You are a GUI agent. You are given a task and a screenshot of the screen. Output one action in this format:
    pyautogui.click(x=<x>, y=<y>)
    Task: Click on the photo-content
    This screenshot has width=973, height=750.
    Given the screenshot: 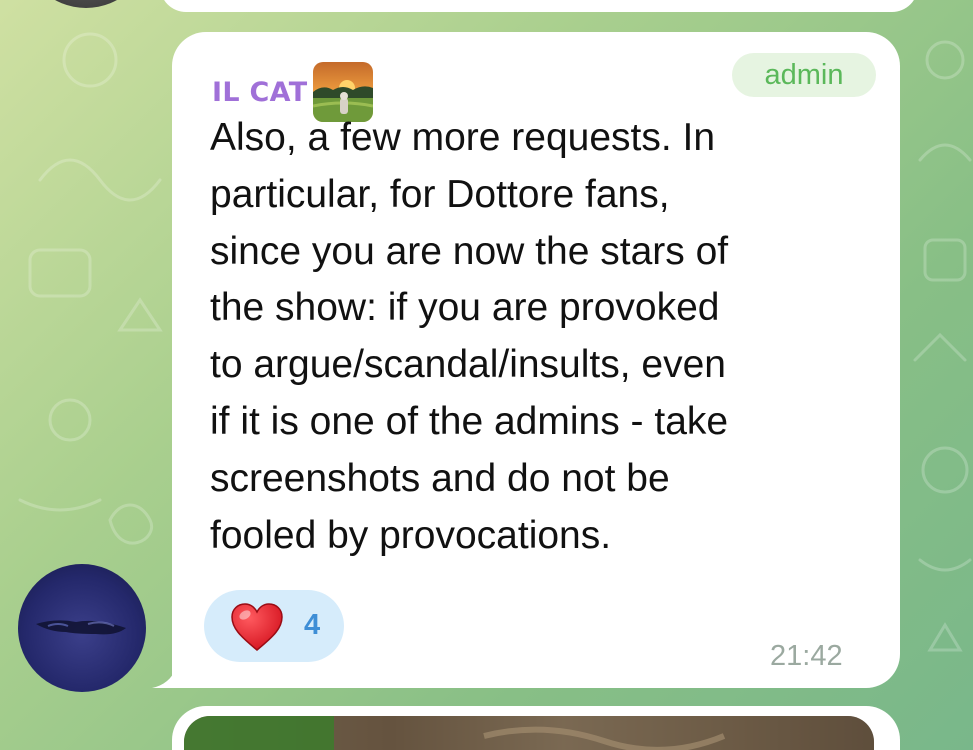 What is the action you would take?
    pyautogui.click(x=529, y=733)
    